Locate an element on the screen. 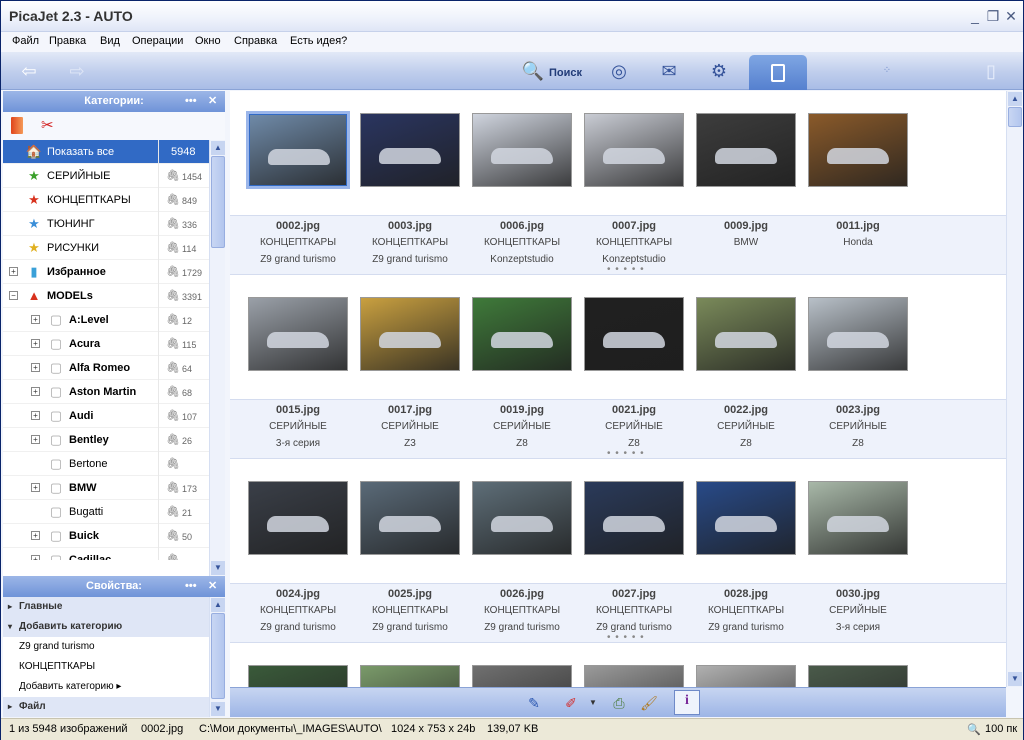 The height and width of the screenshot is (740, 1024). thumbnail-caption: 0022.jpg СЕРИЙНЫЕ Z8 is located at coordinates (746, 427).